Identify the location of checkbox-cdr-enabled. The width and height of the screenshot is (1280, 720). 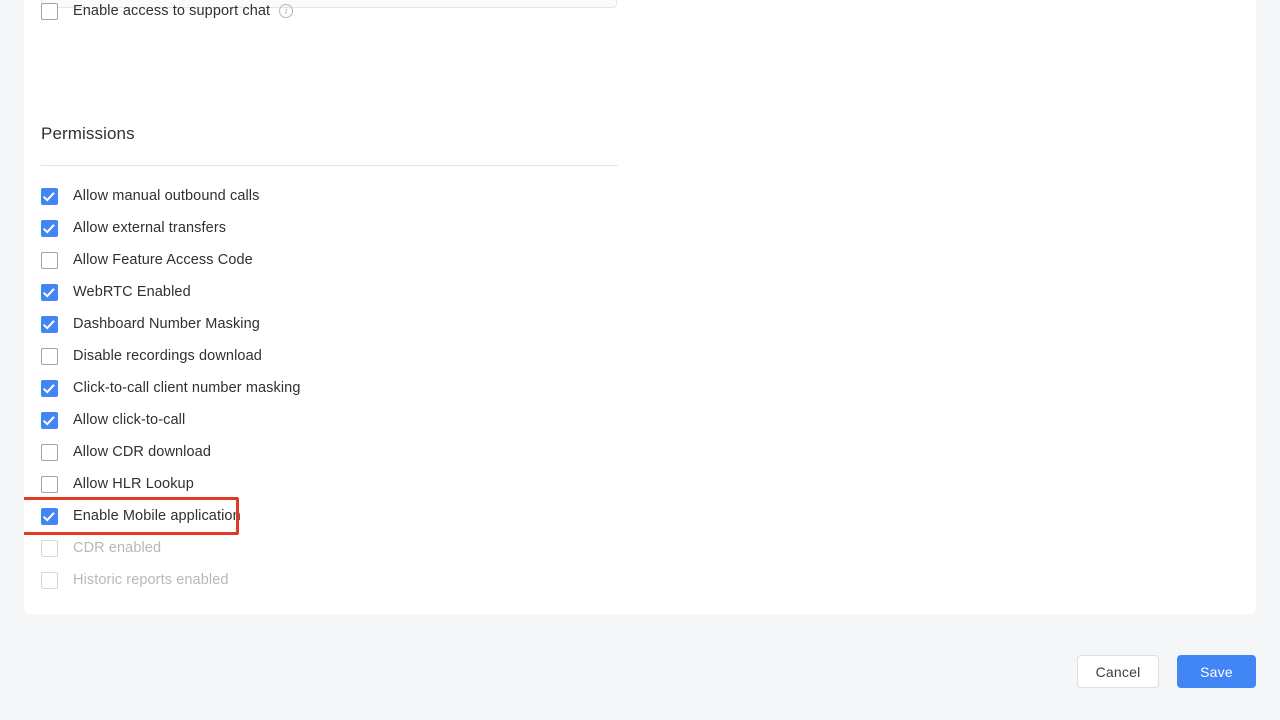
(49, 548).